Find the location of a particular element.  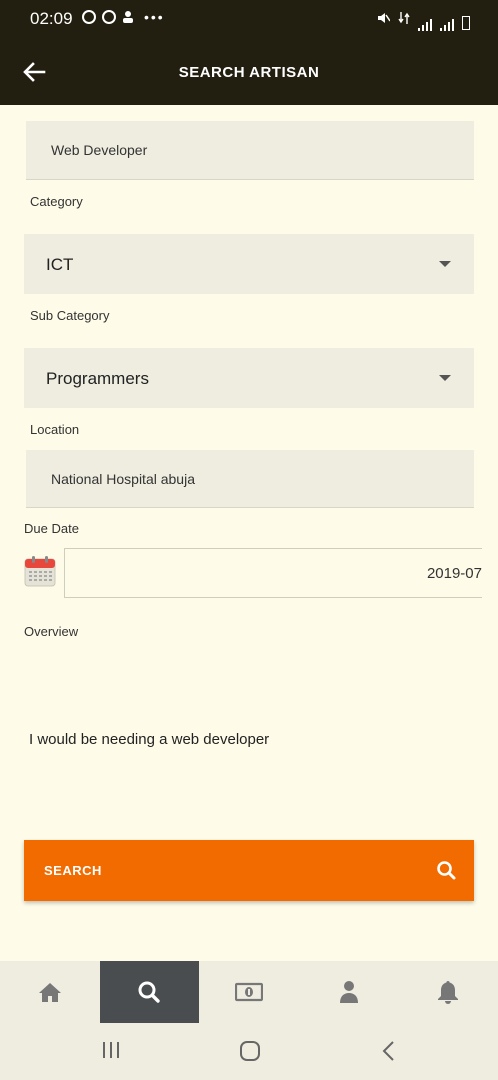

person-icon is located at coordinates (348, 992).